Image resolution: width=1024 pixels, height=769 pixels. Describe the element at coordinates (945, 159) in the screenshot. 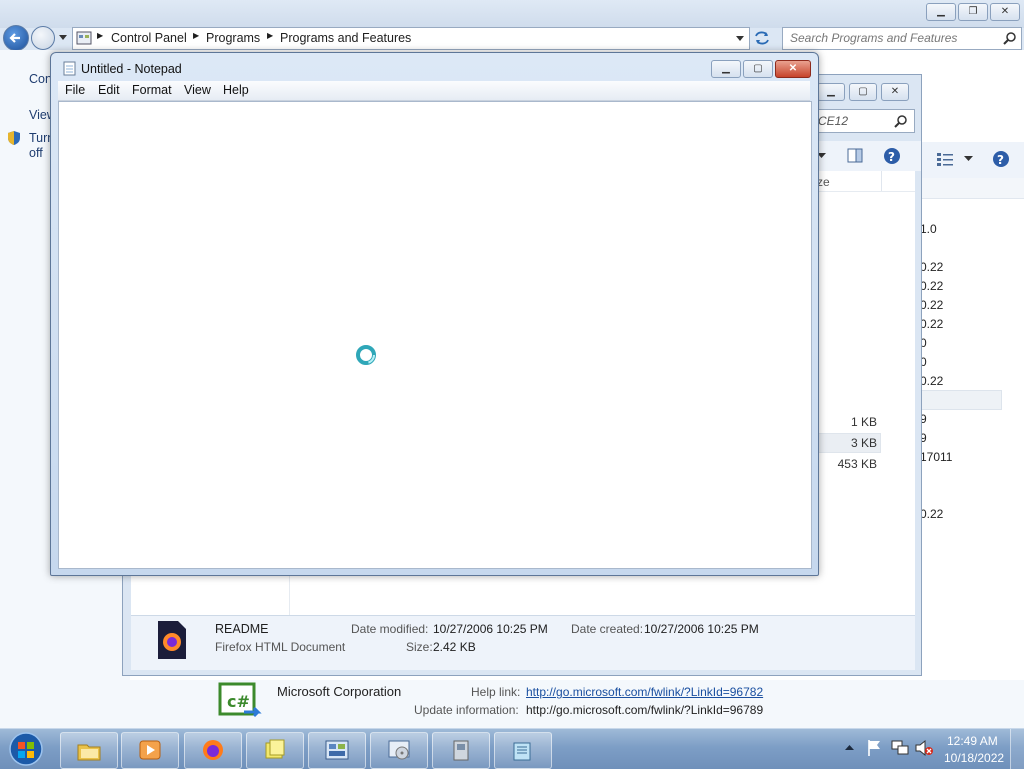

I see `view-options-icon` at that location.